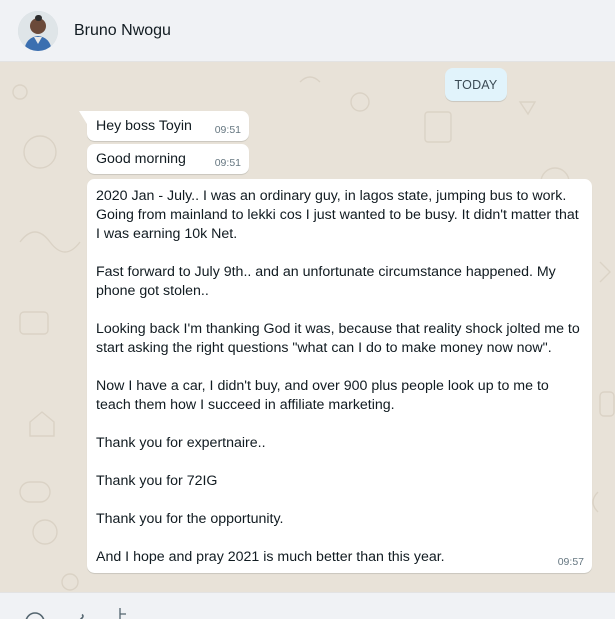 This screenshot has width=615, height=619. I want to click on contact-avatar, so click(38, 31).